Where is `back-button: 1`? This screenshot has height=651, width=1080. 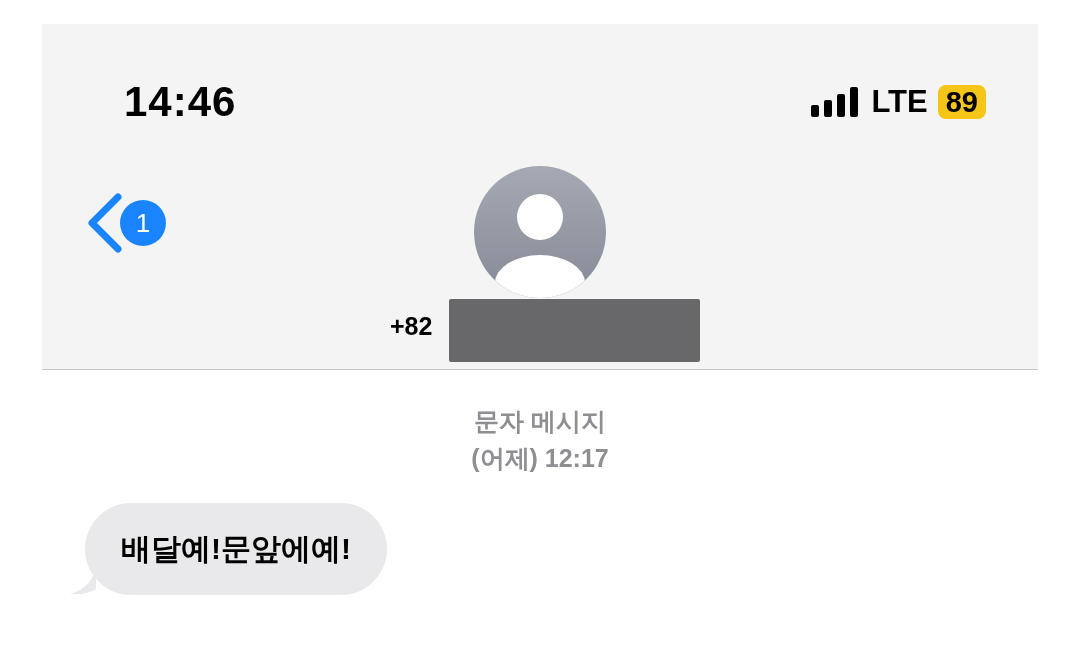
back-button: 1 is located at coordinates (126, 223).